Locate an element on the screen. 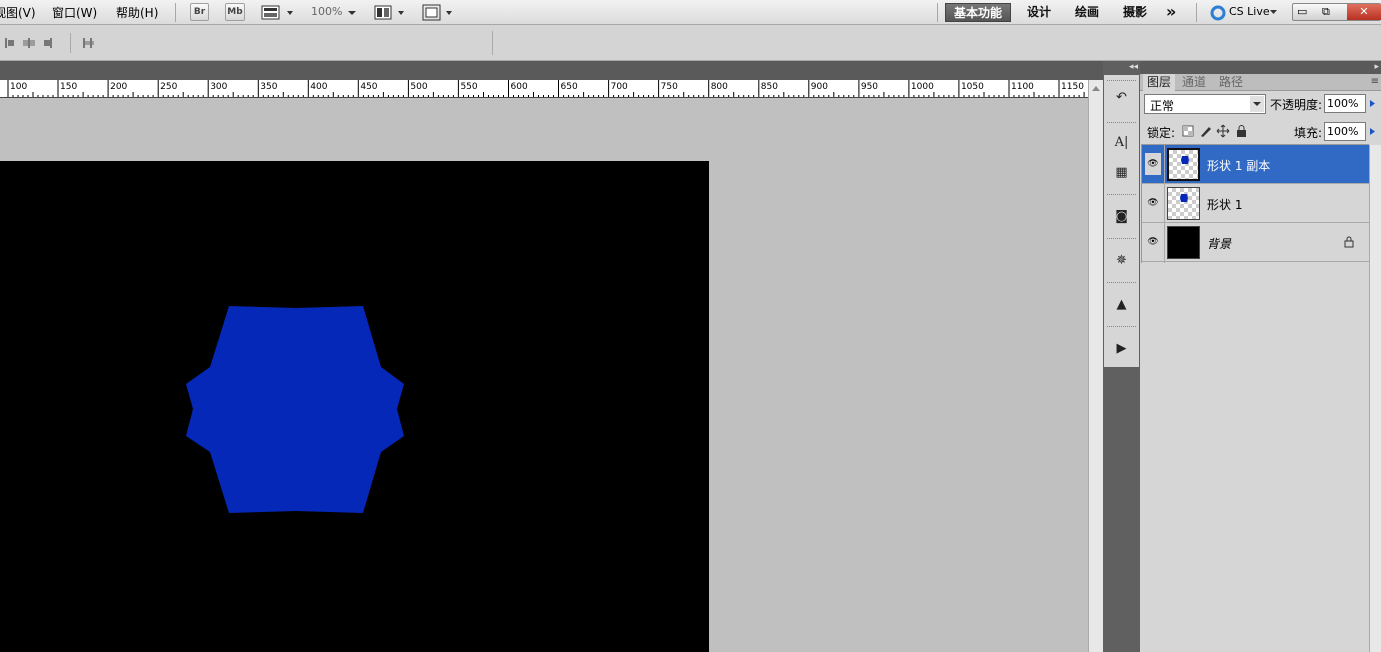 This screenshot has width=1381, height=652. workspace-design-button: 设计 is located at coordinates (1039, 12).